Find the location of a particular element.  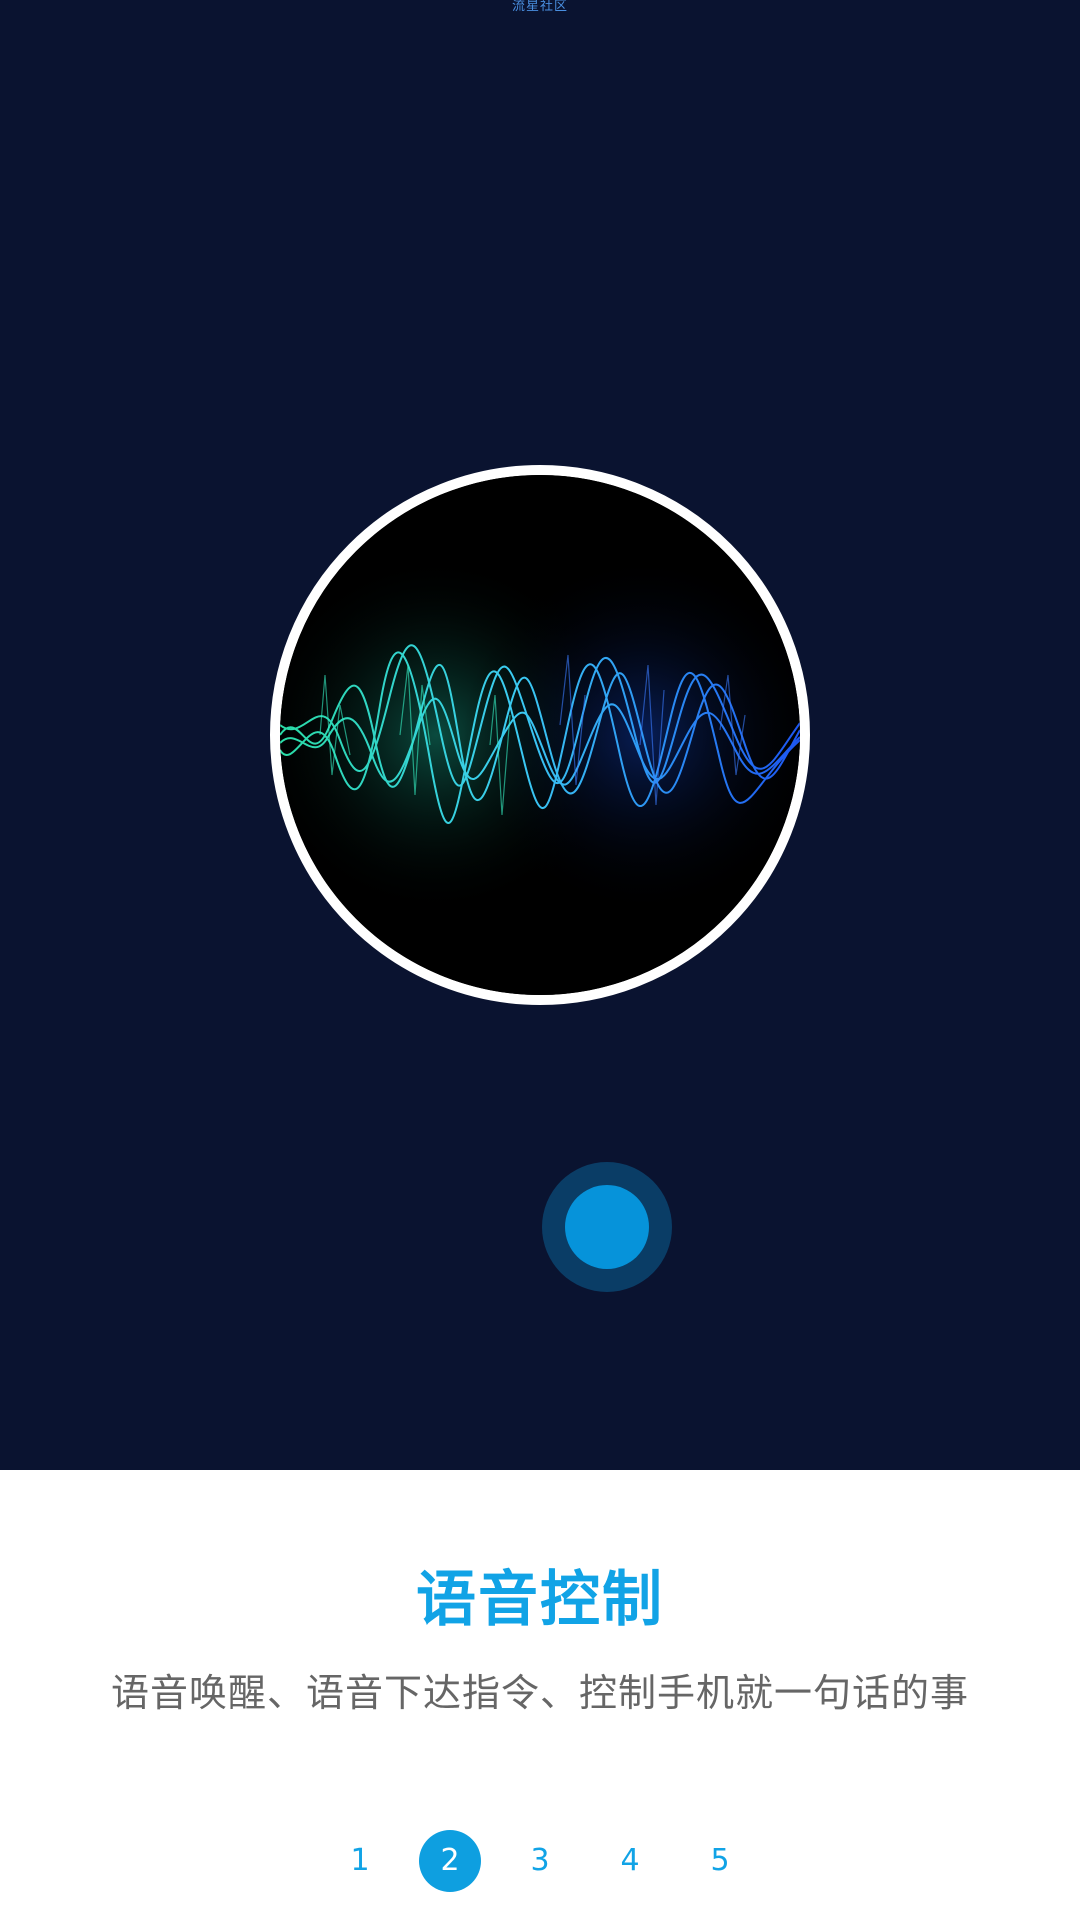

voice-mic-button is located at coordinates (607, 1227).